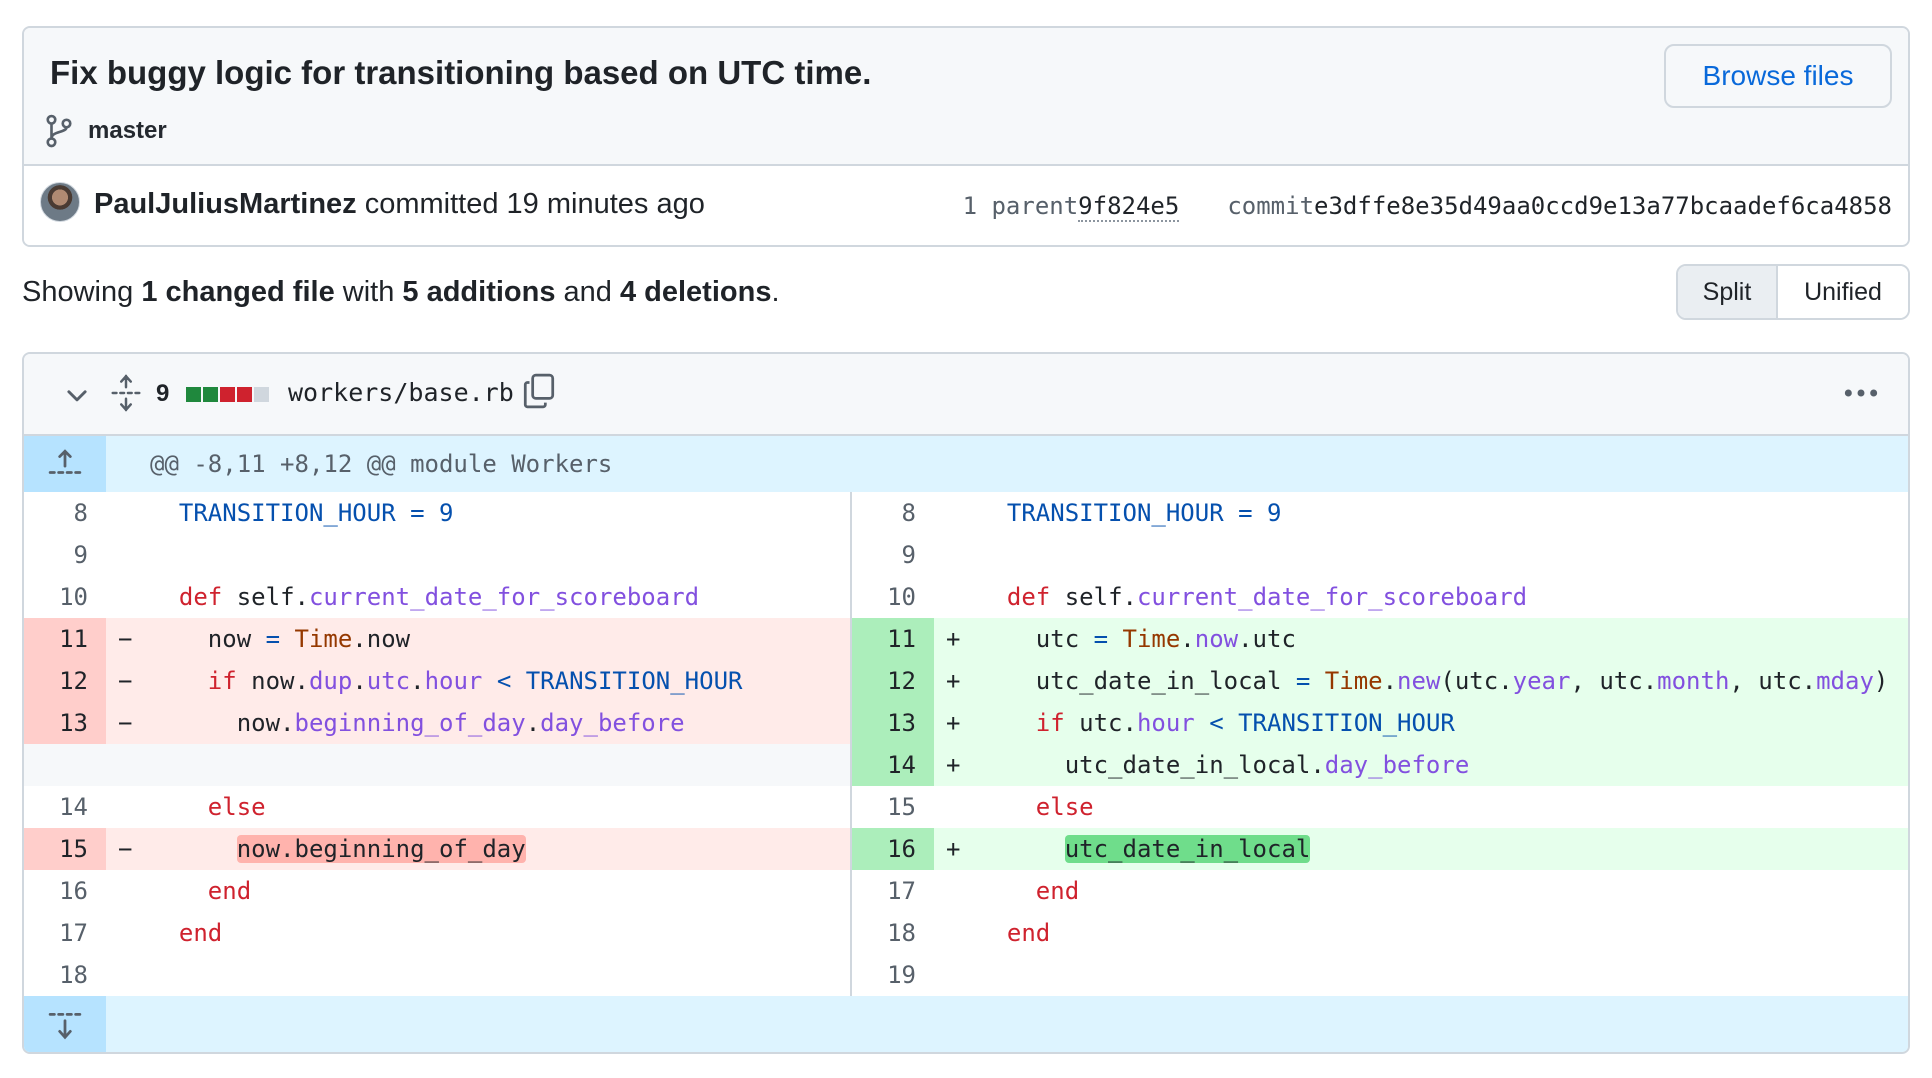 Image resolution: width=1932 pixels, height=1078 pixels. I want to click on diff-row: 16 + utc_date_in_local, so click(1380, 849).